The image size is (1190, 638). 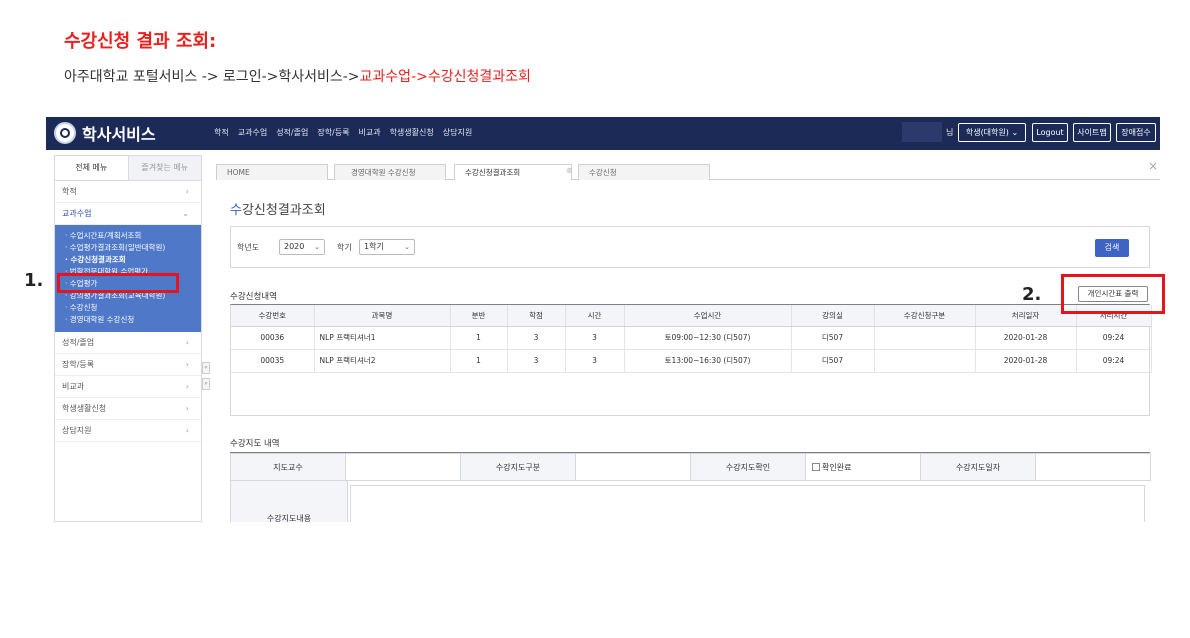 I want to click on sidebar-item-label: 학적, so click(x=69, y=191).